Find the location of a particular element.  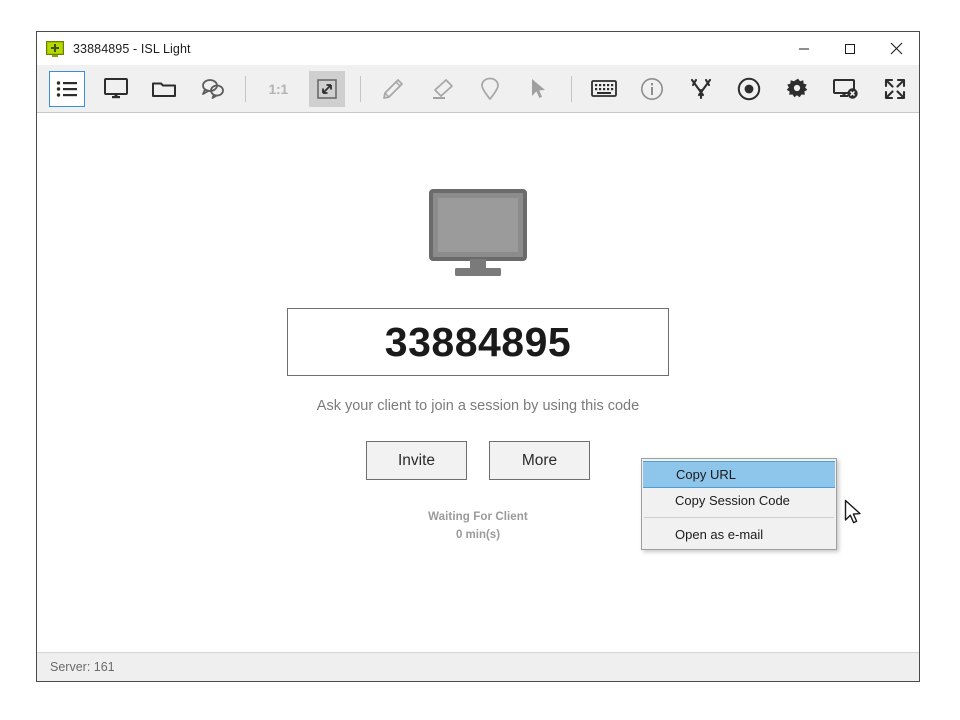

toolbar-keyboard-button is located at coordinates (604, 89).